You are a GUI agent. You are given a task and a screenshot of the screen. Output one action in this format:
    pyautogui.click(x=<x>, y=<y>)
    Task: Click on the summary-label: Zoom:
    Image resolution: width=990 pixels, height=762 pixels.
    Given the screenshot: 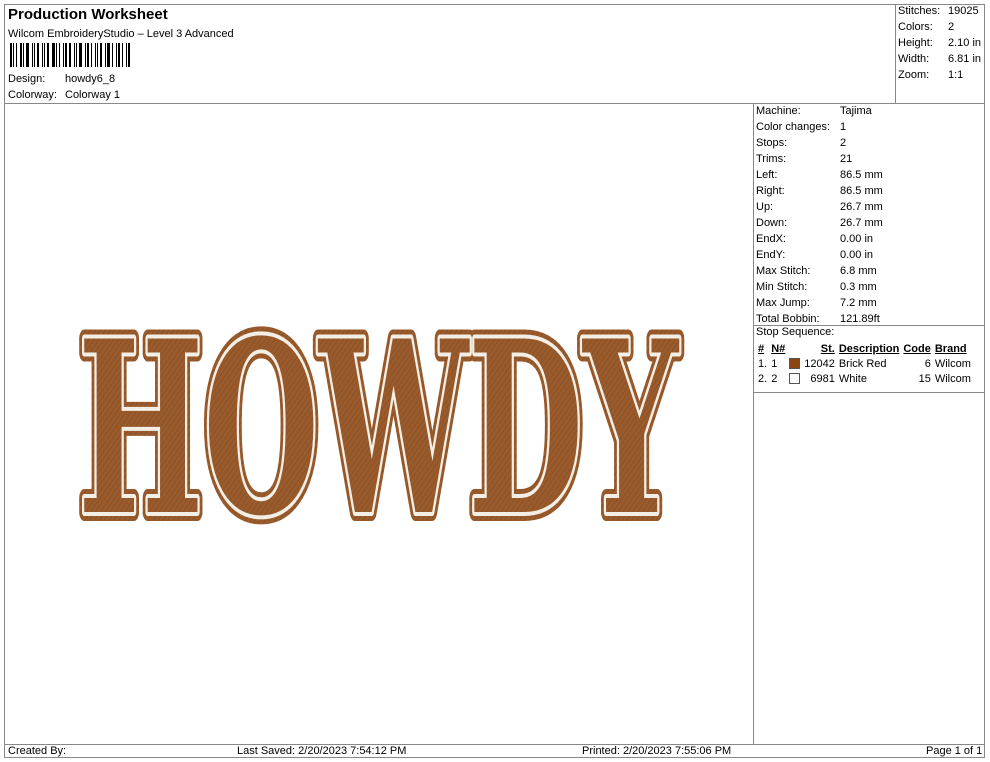 What is the action you would take?
    pyautogui.click(x=914, y=75)
    